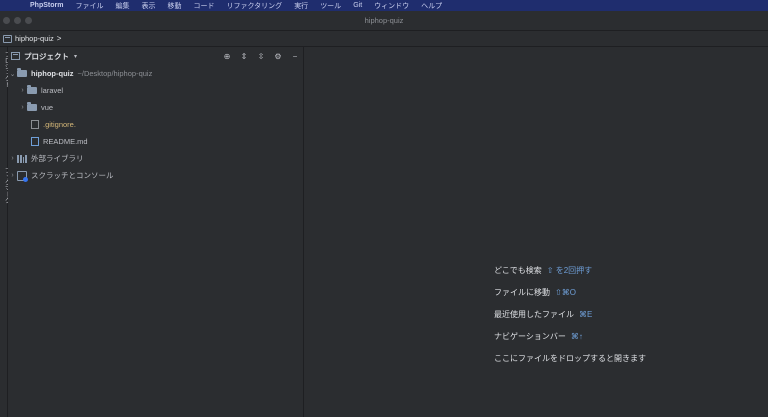 This screenshot has width=768, height=417. I want to click on hint-go-to-file: ファイルに移動 ⇧⌘O, so click(570, 292).